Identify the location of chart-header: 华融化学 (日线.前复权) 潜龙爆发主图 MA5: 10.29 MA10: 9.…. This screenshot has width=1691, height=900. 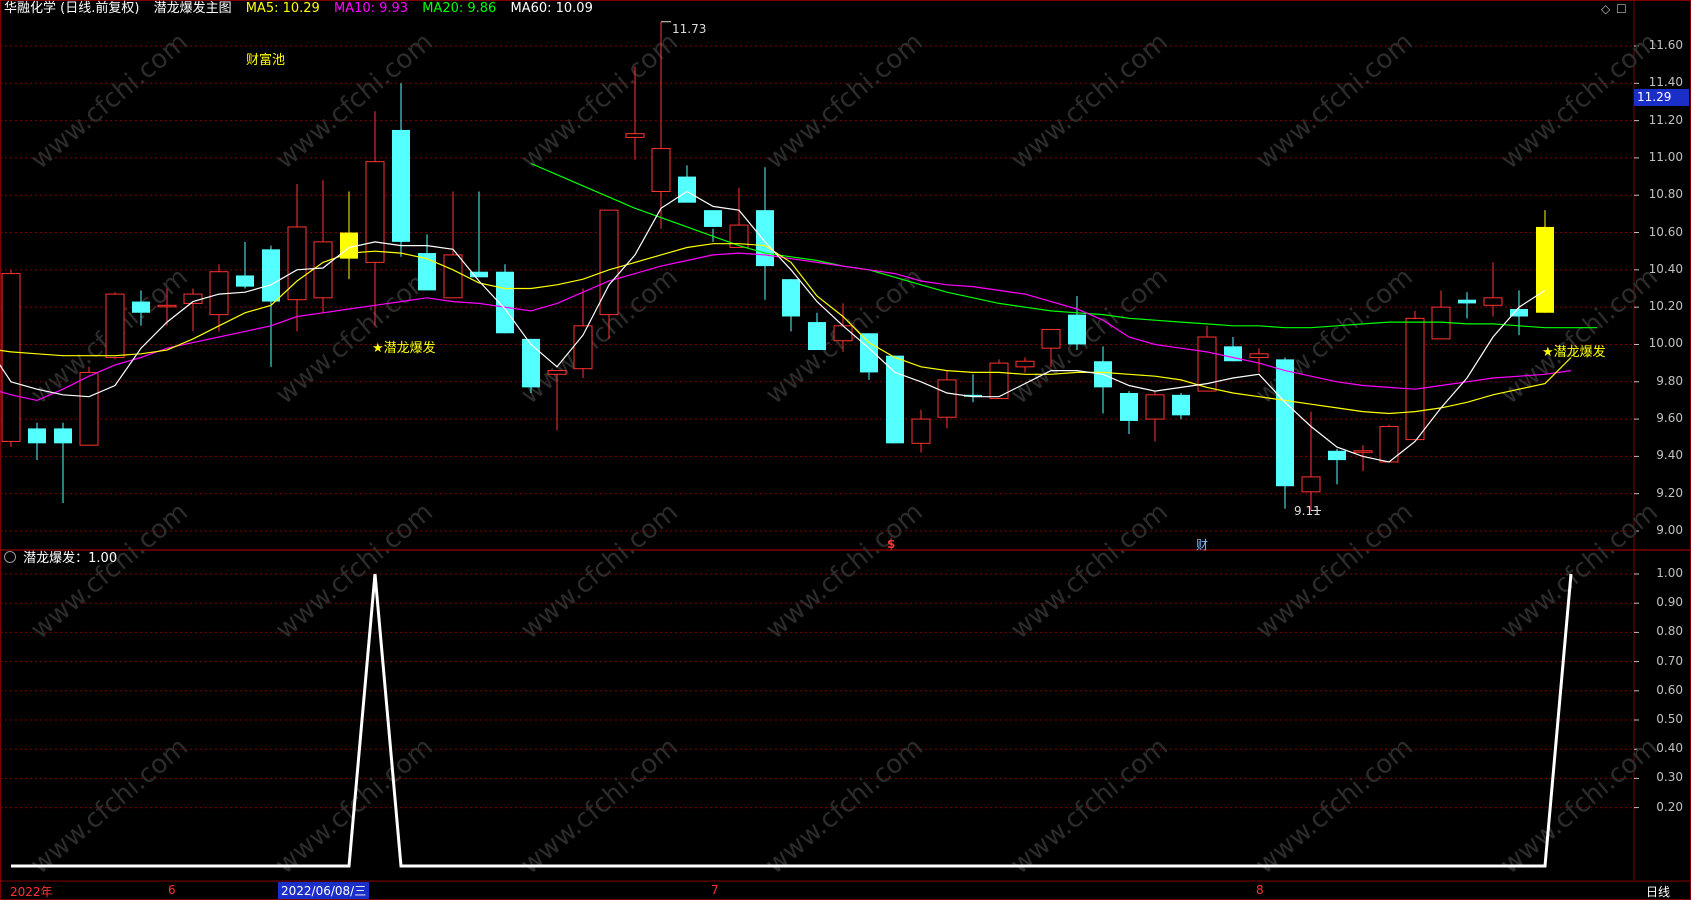
(298, 9).